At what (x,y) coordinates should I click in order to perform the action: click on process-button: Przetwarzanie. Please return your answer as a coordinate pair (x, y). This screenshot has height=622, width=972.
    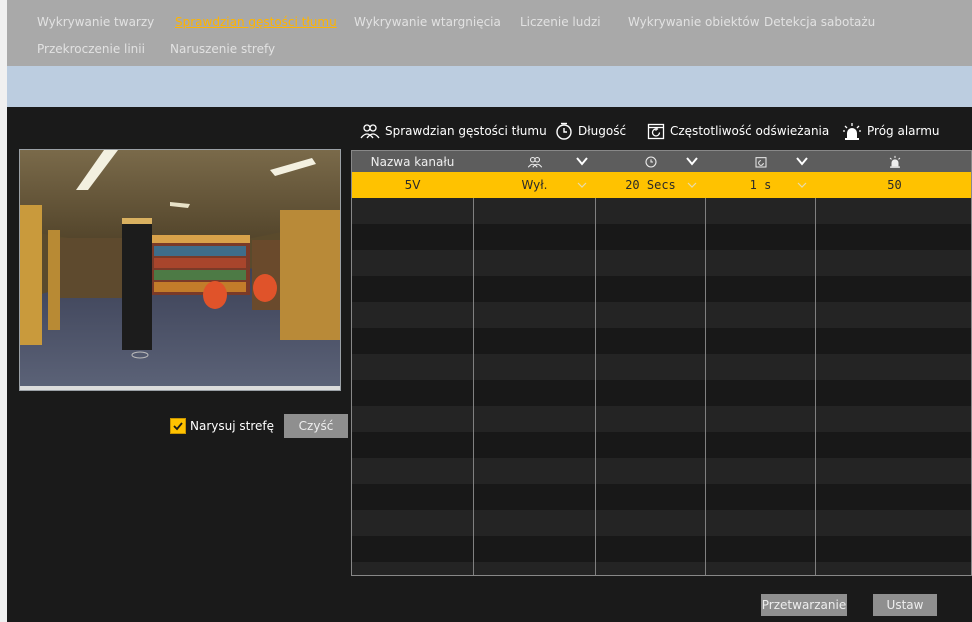
    Looking at the image, I should click on (804, 605).